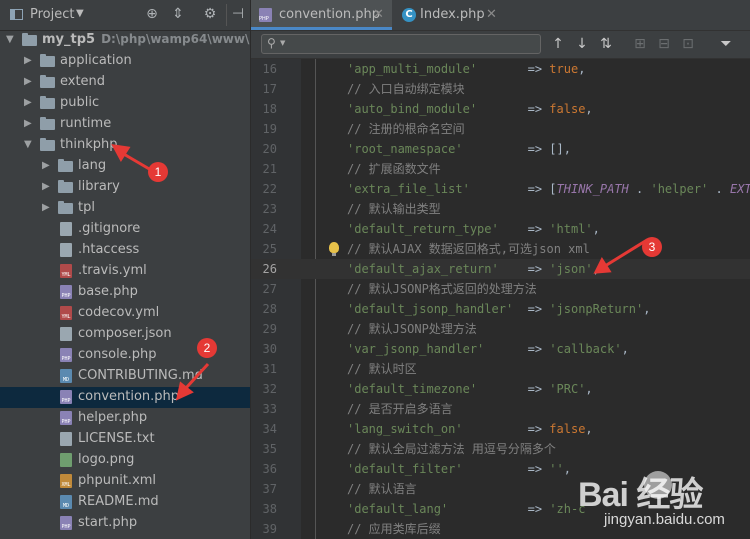 This screenshot has width=750, height=539. I want to click on code-line: 33 // 是否开启多语言, so click(500, 409).